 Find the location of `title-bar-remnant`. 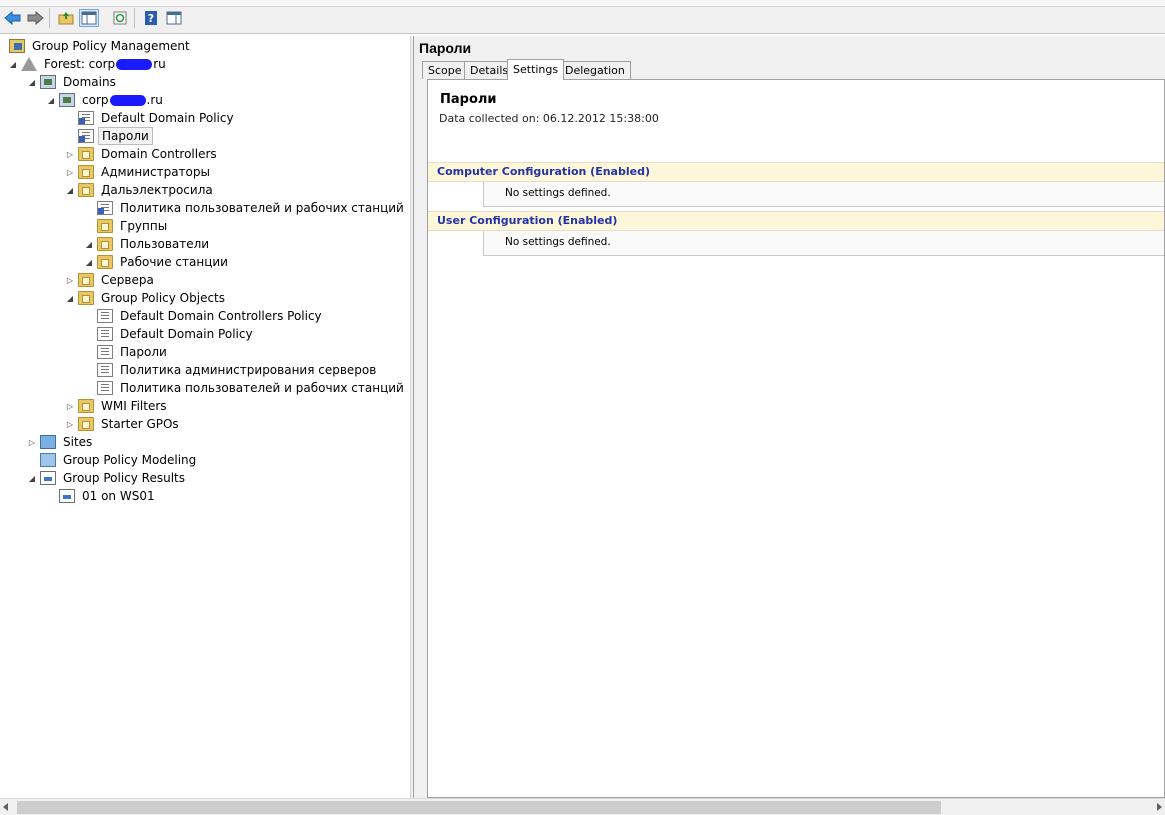

title-bar-remnant is located at coordinates (582, 3).